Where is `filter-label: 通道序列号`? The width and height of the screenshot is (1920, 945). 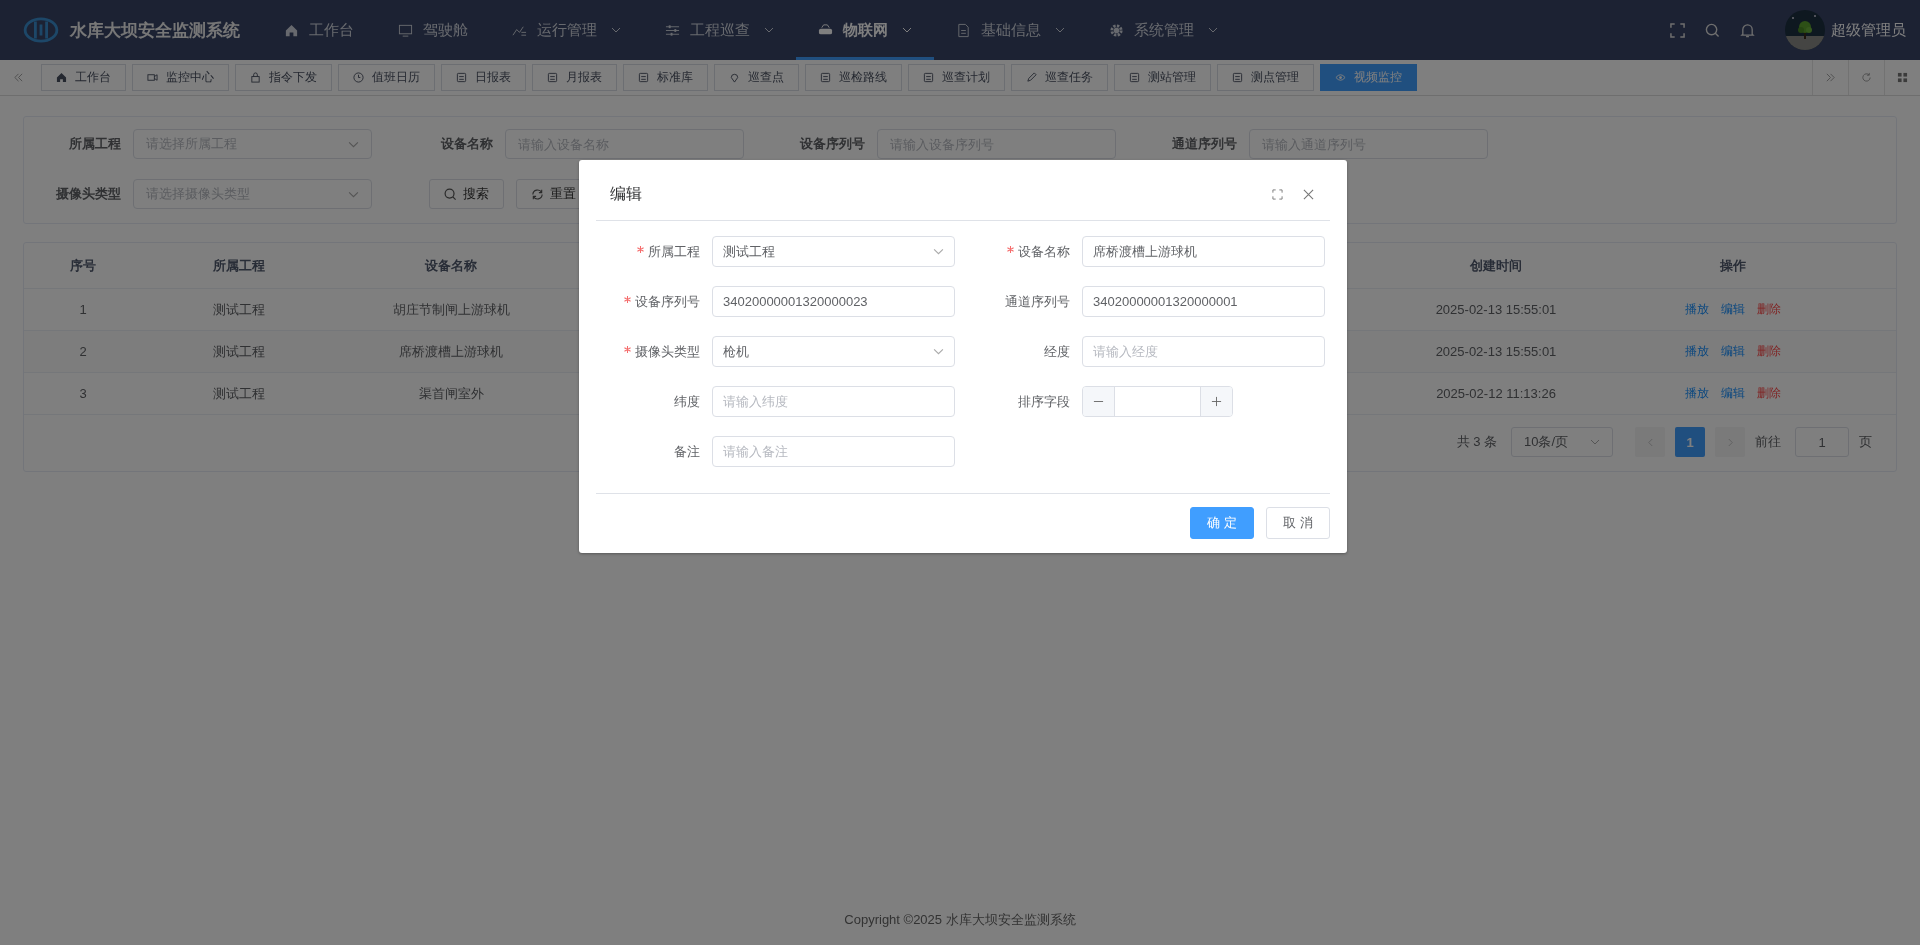
filter-label: 通道序列号 is located at coordinates (1204, 144).